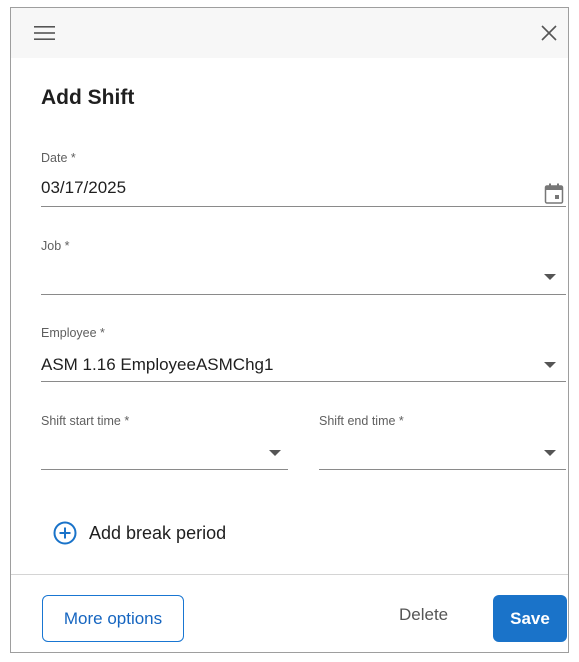  Describe the element at coordinates (303, 381) in the screenshot. I see `employee-underline` at that location.